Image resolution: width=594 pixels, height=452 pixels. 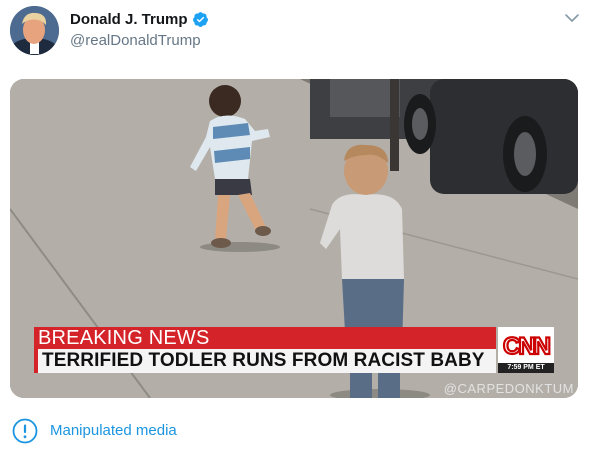 I want to click on watermark: @CARPEDONKTUM, so click(x=508, y=388).